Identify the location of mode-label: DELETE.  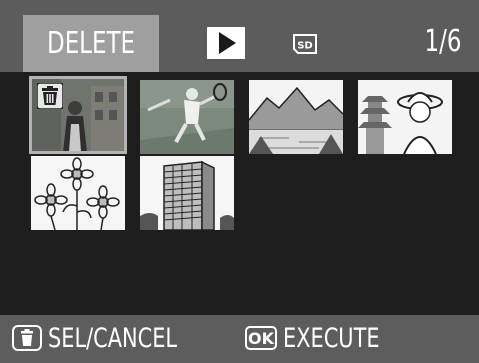
(91, 43).